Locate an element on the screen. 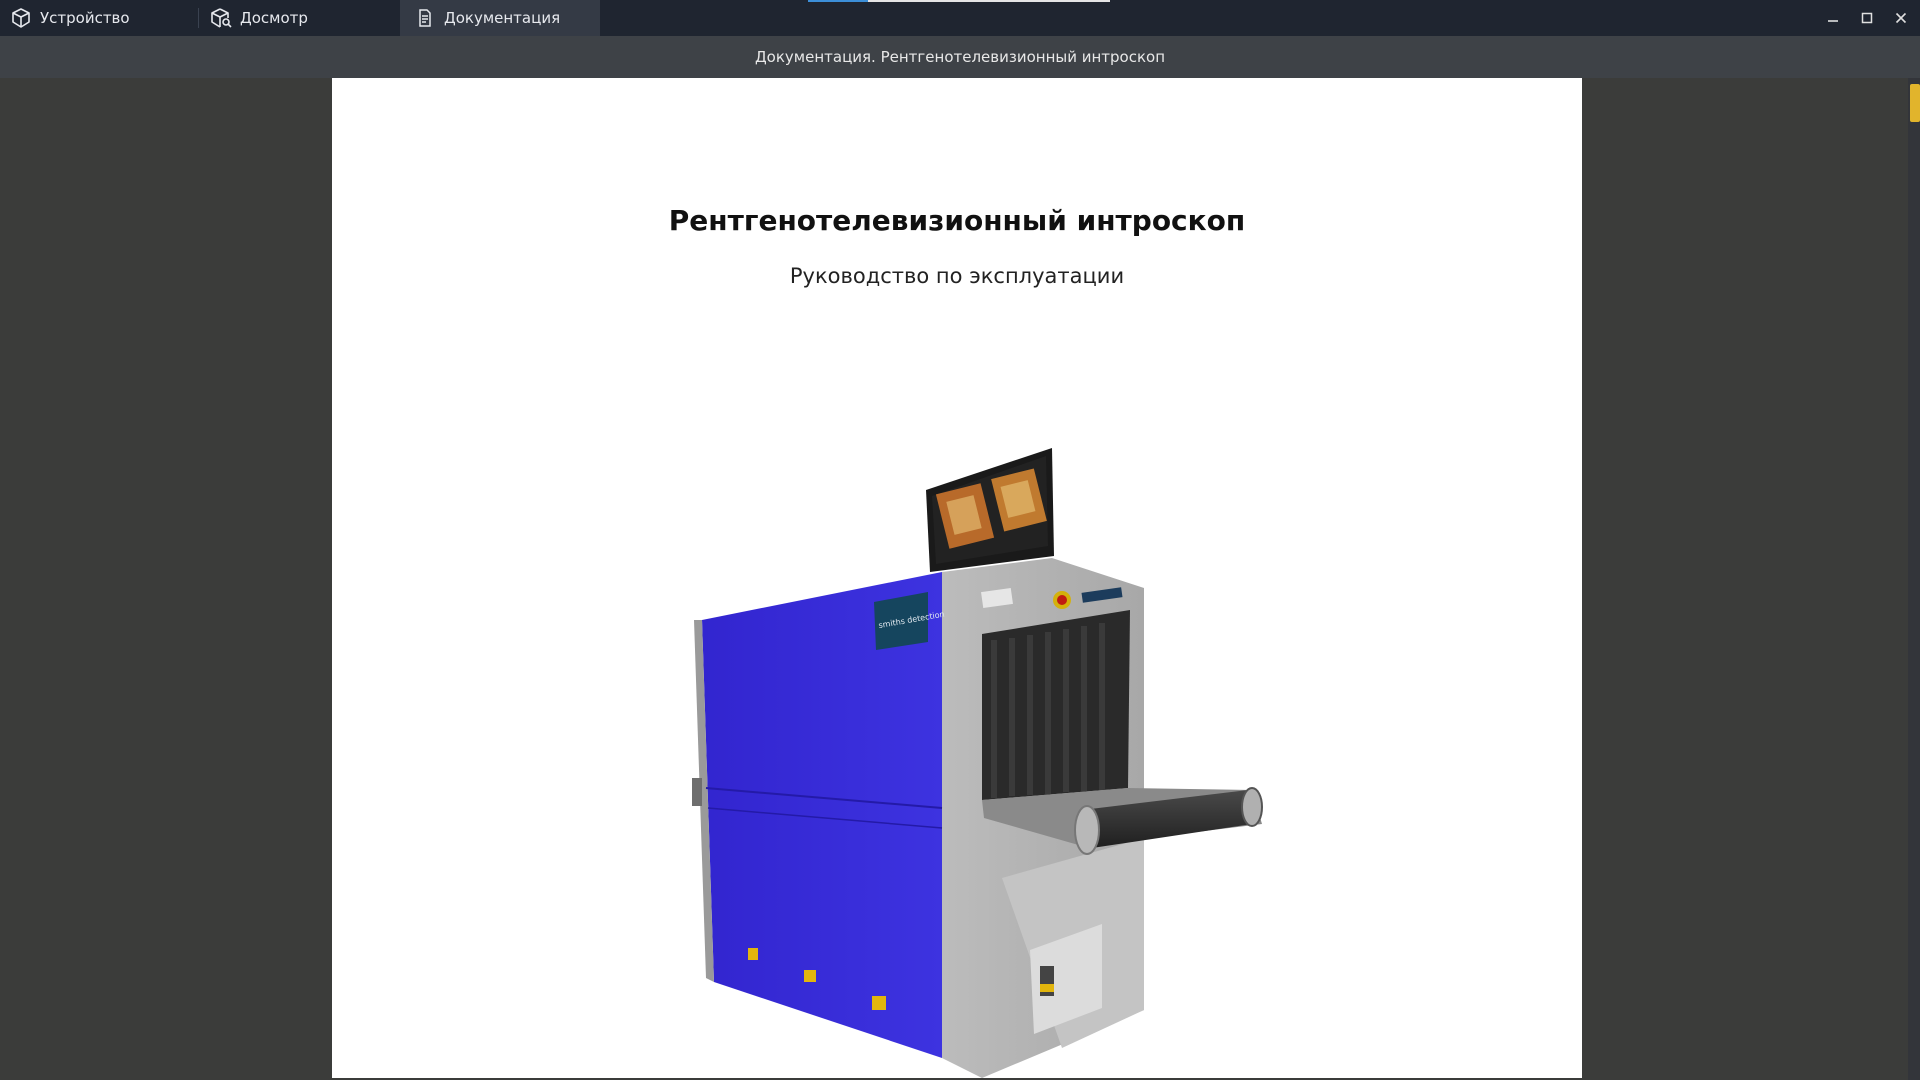 Image resolution: width=1920 pixels, height=1080 pixels. cube-icon is located at coordinates (21, 18).